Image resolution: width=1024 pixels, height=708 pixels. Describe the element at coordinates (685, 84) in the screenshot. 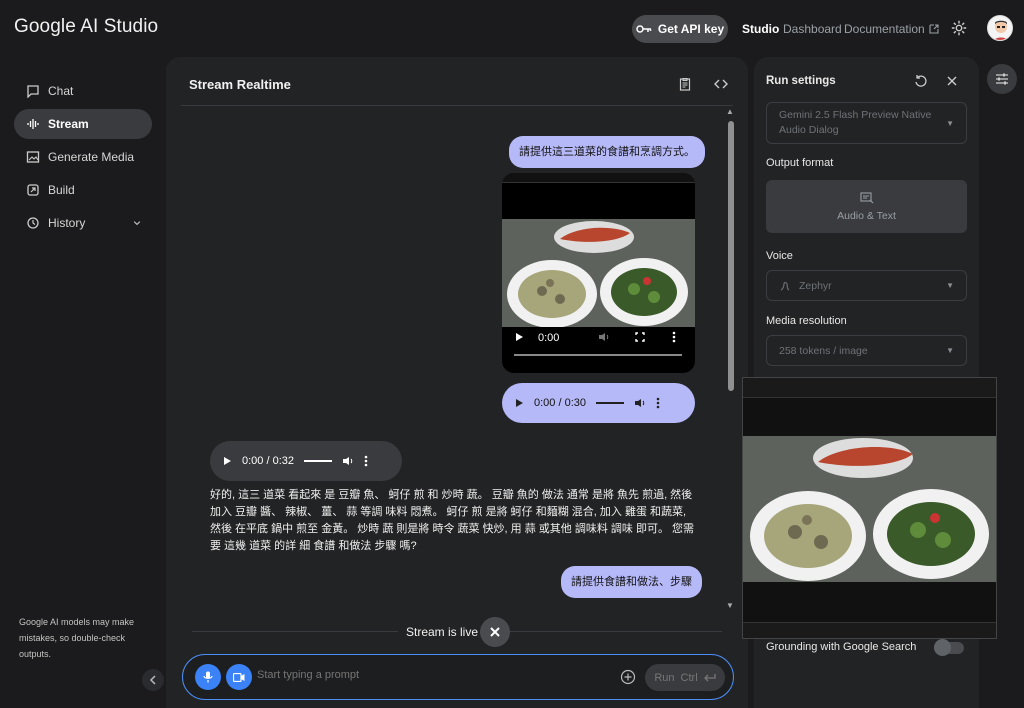

I see `clipboard-icon` at that location.